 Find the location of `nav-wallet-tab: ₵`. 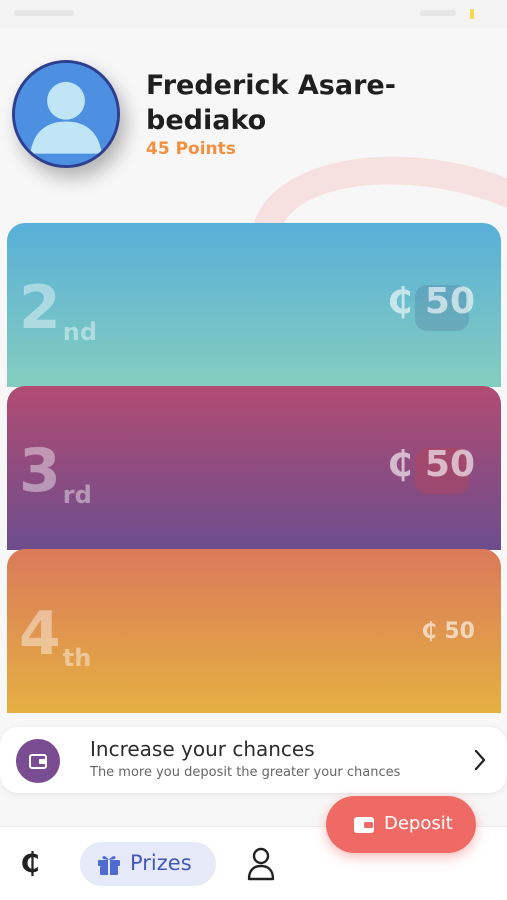

nav-wallet-tab: ₵ is located at coordinates (30, 863).